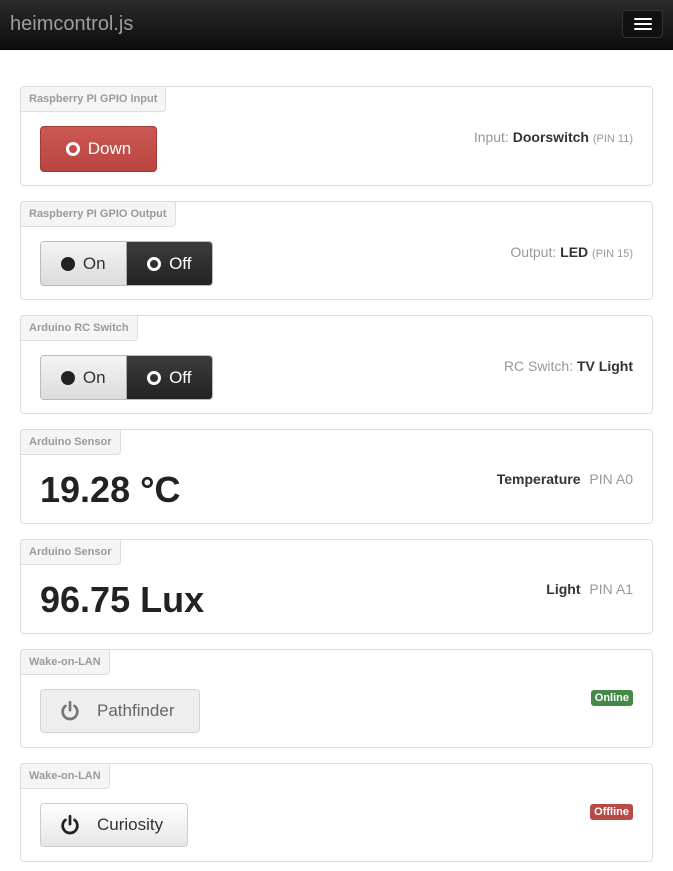  Describe the element at coordinates (336, 586) in the screenshot. I see `light-panel: Arduino Sensor 96.75 Lux Light PIN A1` at that location.